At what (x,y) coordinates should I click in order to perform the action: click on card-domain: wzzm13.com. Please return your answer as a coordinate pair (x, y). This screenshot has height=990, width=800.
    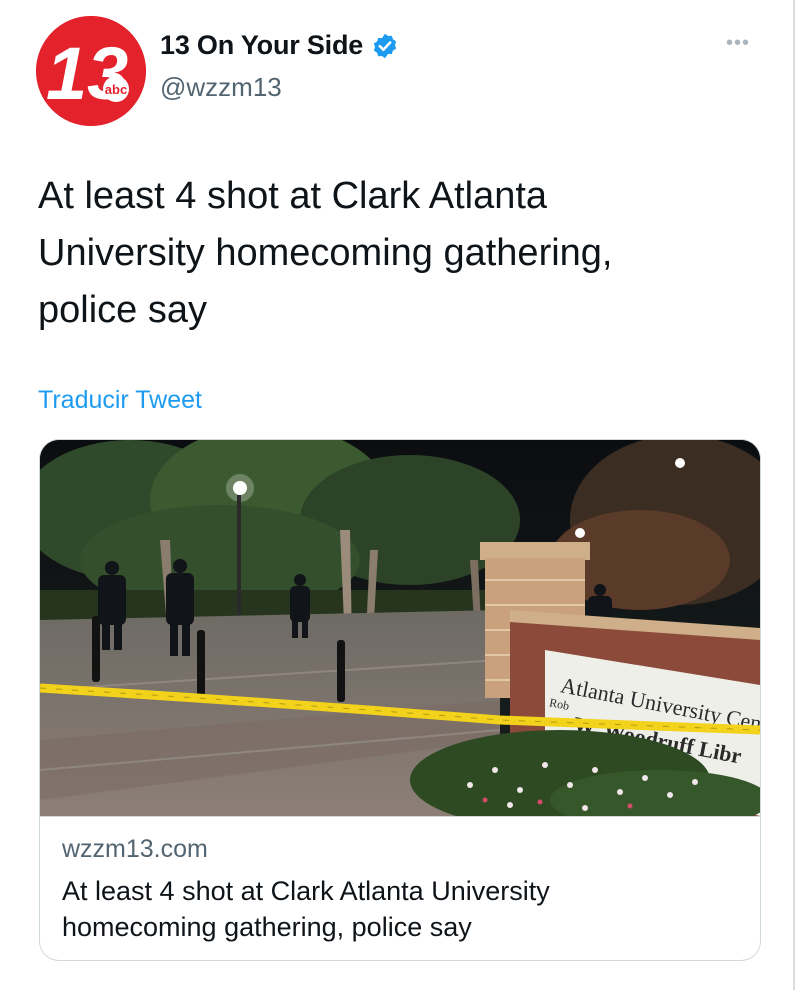
    Looking at the image, I should click on (135, 849).